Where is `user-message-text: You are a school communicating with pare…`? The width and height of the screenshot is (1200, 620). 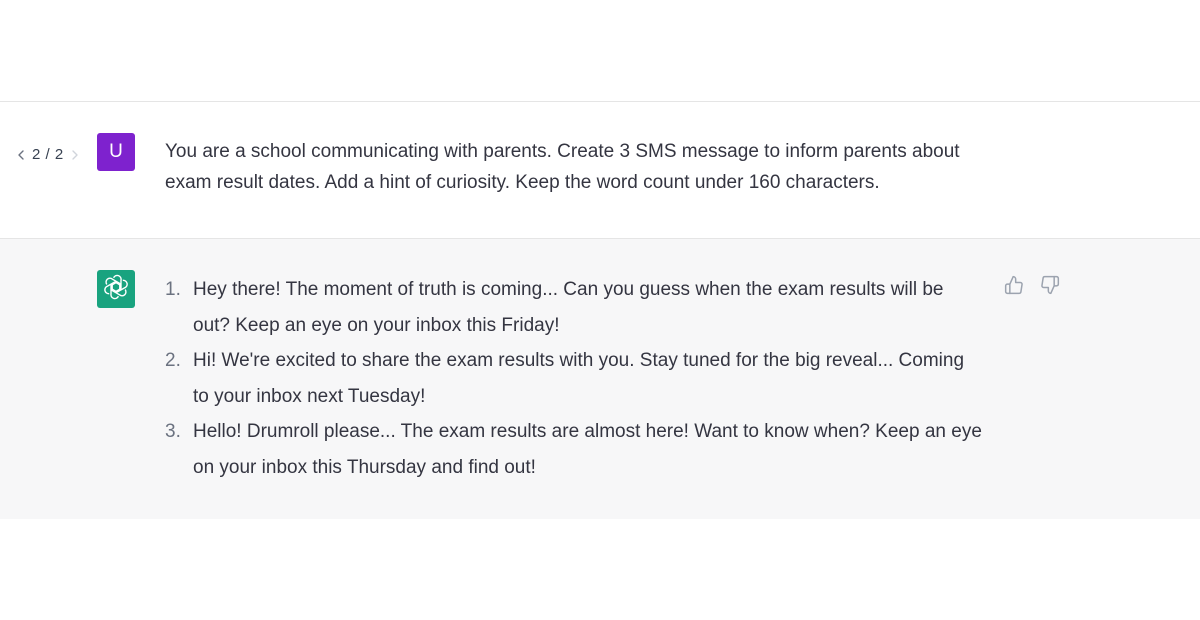
user-message-text: You are a school communicating with pare… is located at coordinates (562, 167).